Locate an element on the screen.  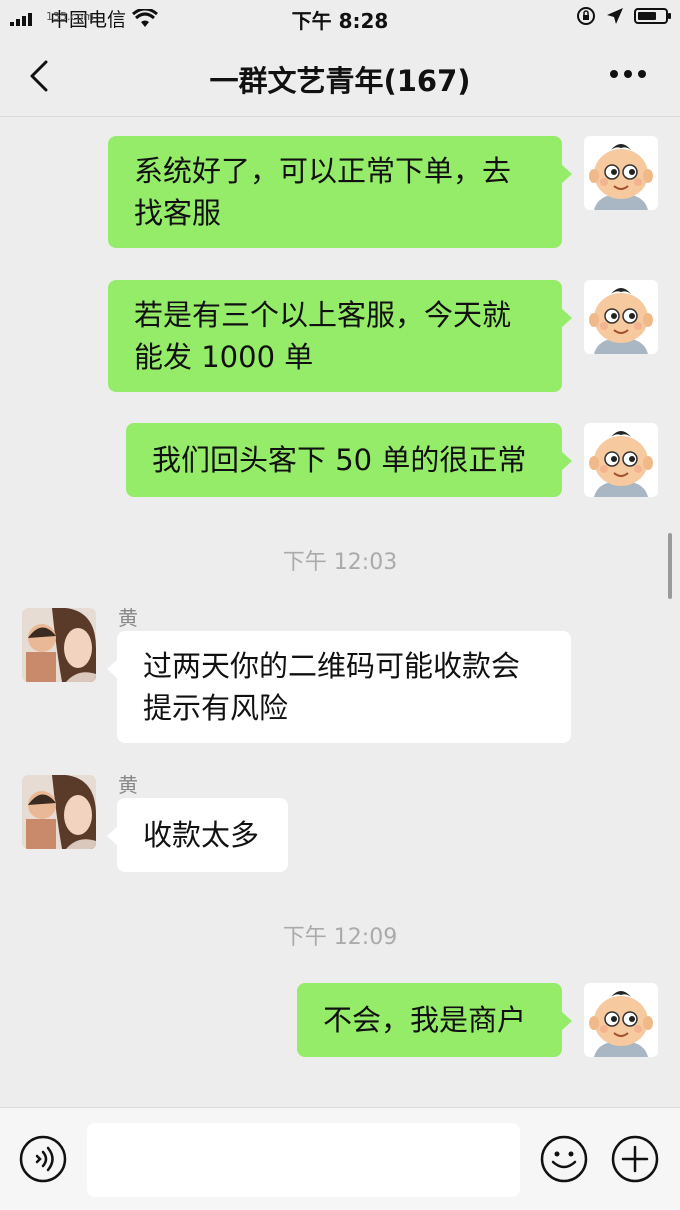
location-icon is located at coordinates (615, 16).